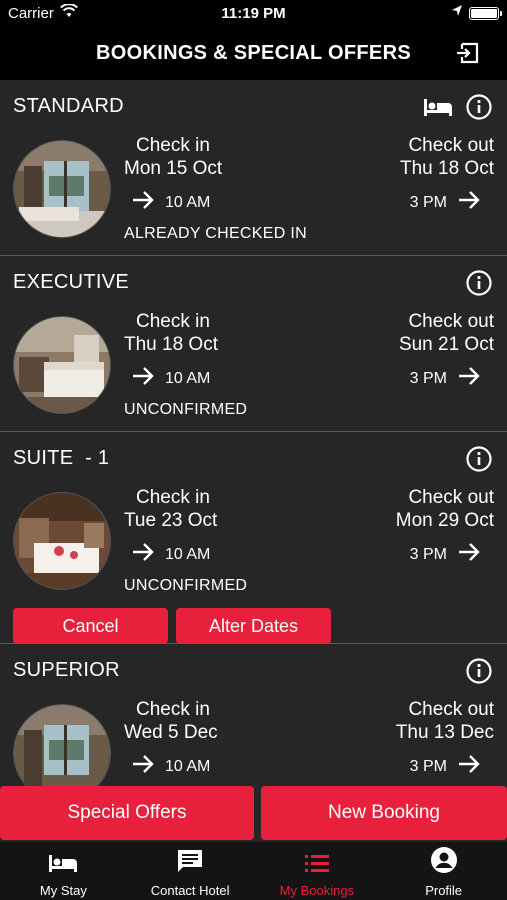 The image size is (507, 900). Describe the element at coordinates (446, 344) in the screenshot. I see `checkout-date: Sun 21 Oct` at that location.